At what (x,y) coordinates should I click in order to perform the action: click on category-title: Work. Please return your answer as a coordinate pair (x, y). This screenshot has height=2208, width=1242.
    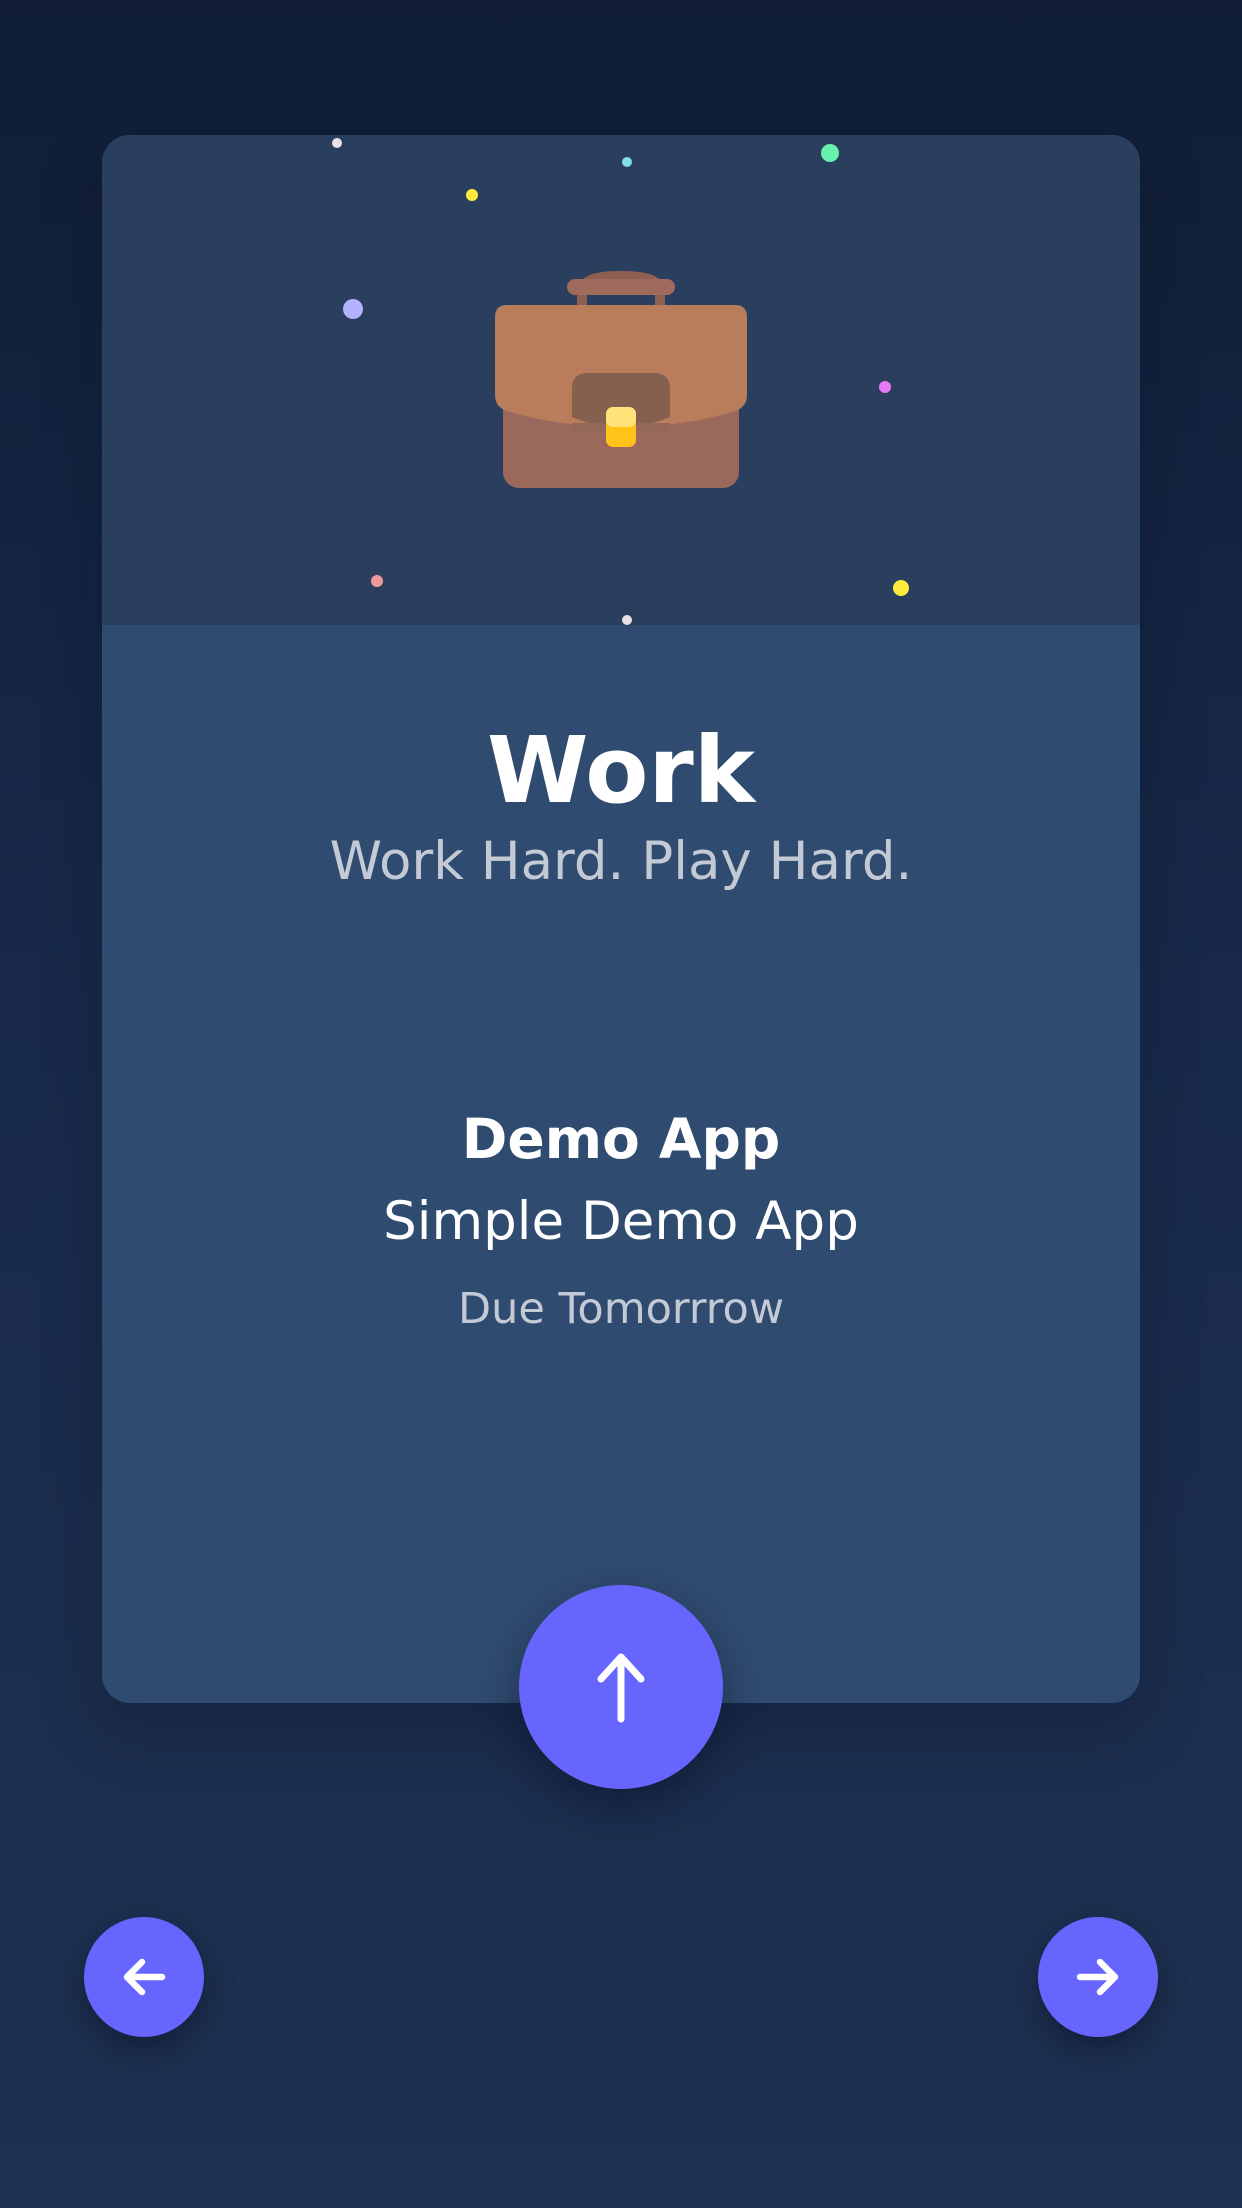
    Looking at the image, I should click on (621, 770).